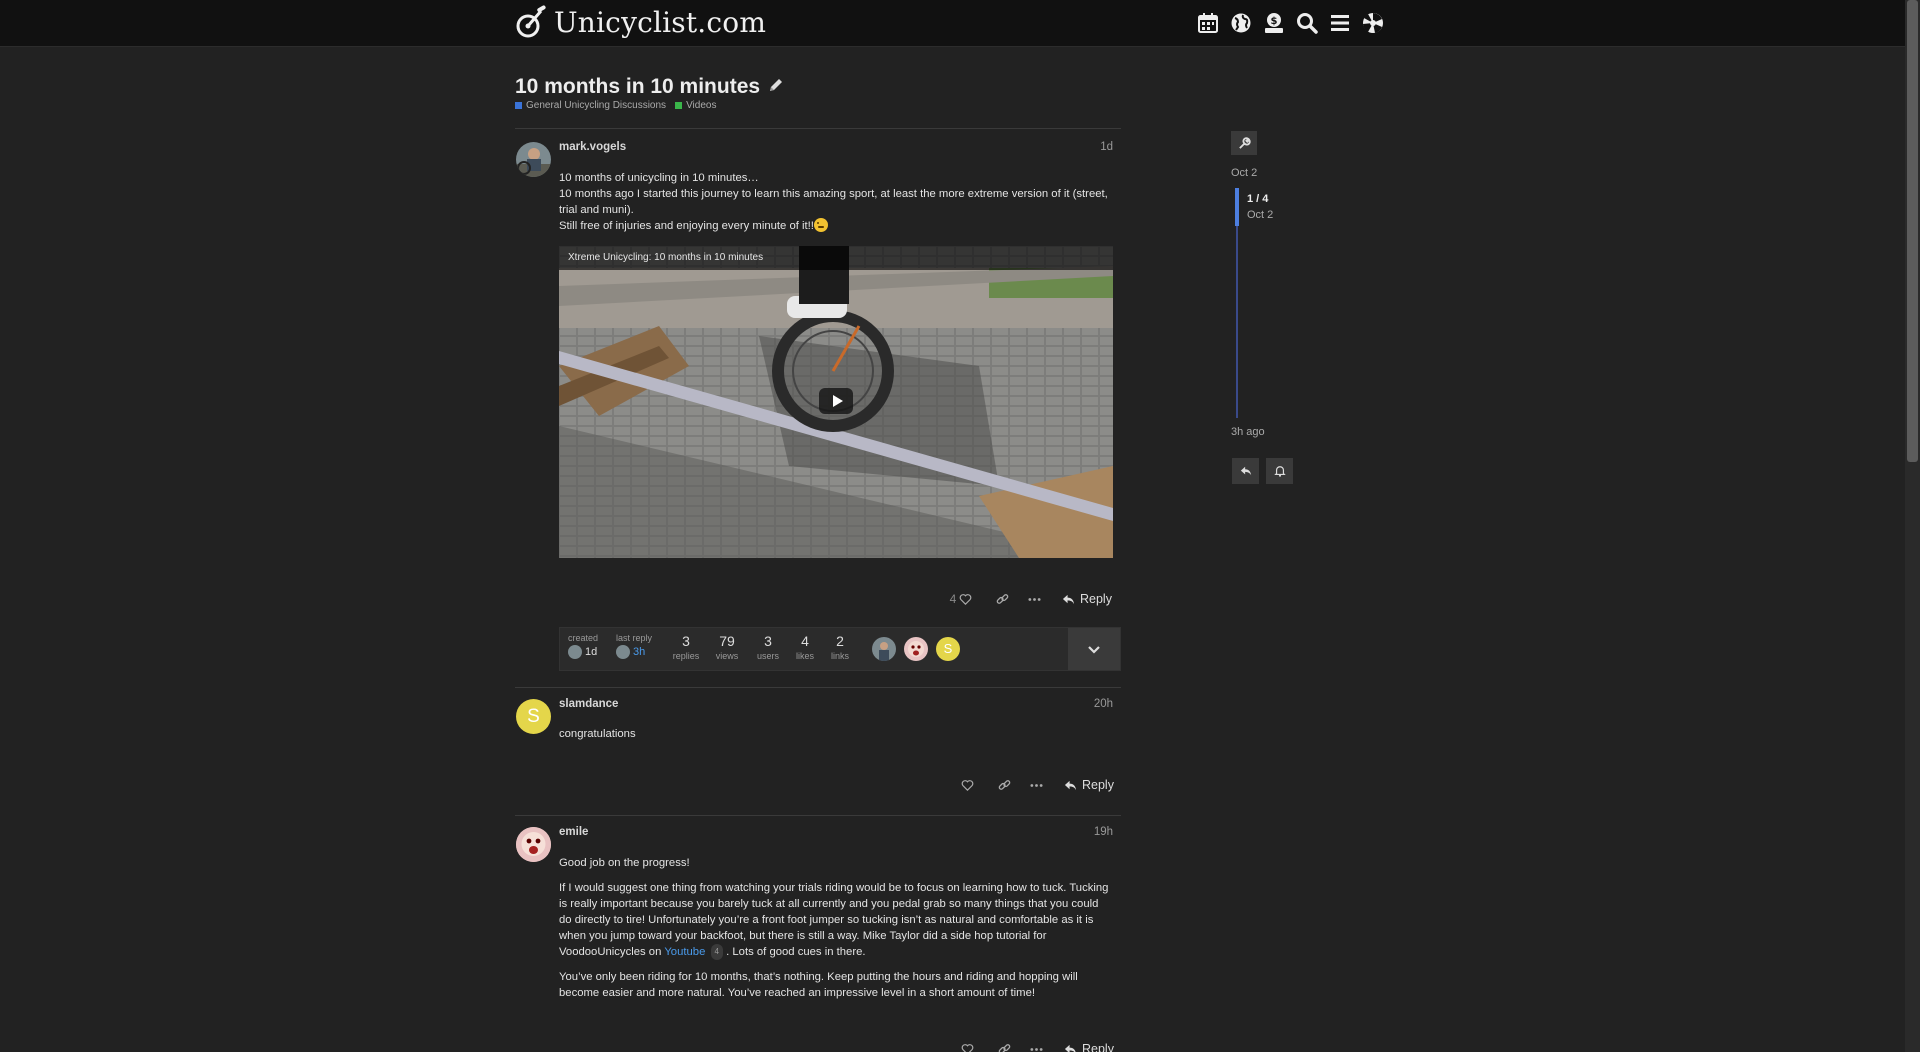  What do you see at coordinates (1912, 526) in the screenshot?
I see `page-scrollbar` at bounding box center [1912, 526].